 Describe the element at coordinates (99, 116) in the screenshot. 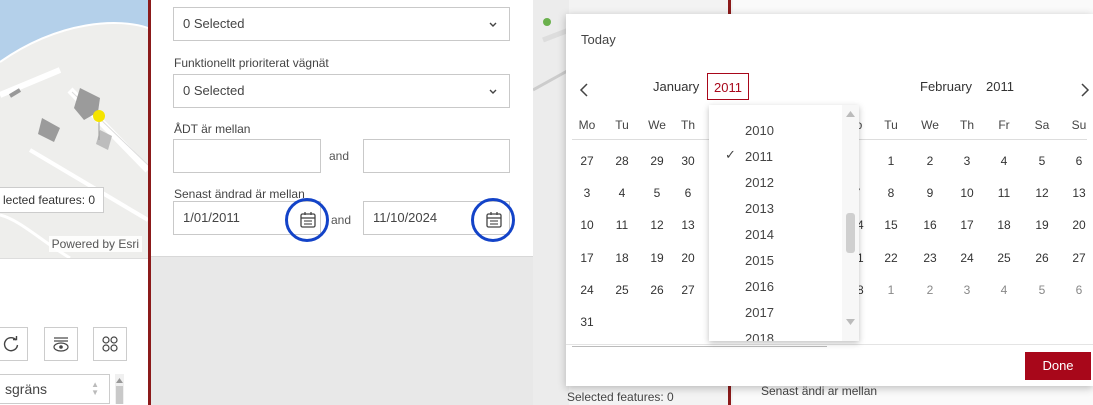

I see `map-marker` at that location.